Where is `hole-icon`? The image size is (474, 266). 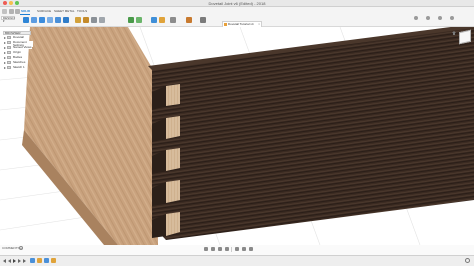
hole-icon is located at coordinates (58, 20).